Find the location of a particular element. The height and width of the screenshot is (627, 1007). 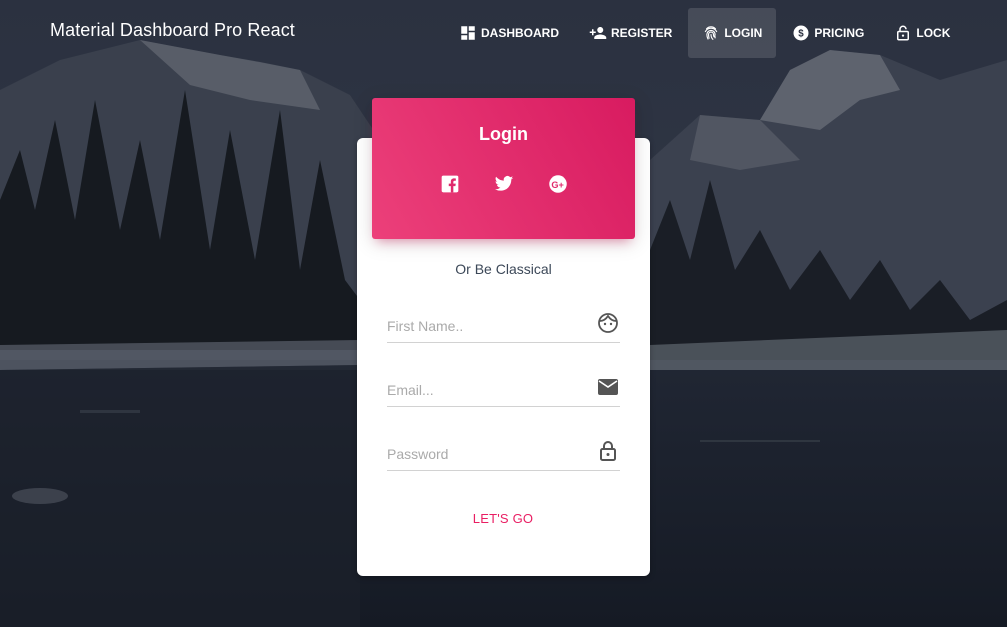

login-subtitle: Or Be Classical is located at coordinates (503, 269).